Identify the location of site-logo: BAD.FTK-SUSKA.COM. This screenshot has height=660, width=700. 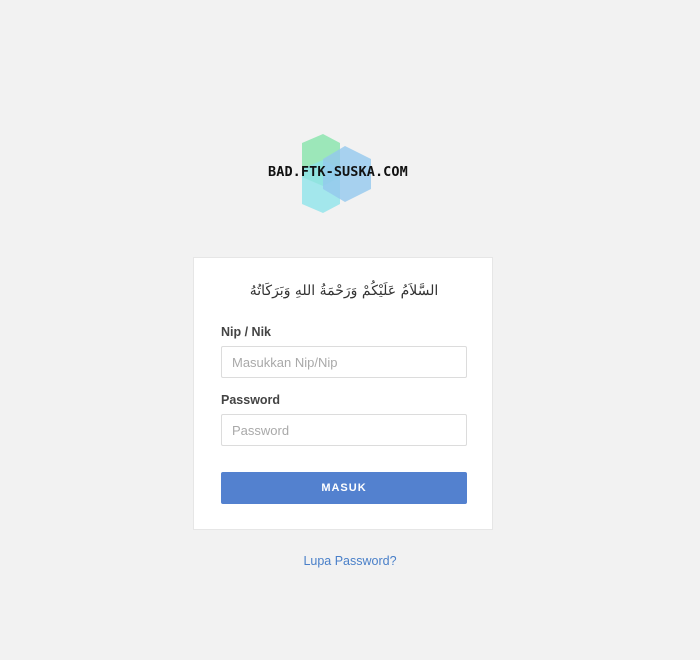
(350, 173).